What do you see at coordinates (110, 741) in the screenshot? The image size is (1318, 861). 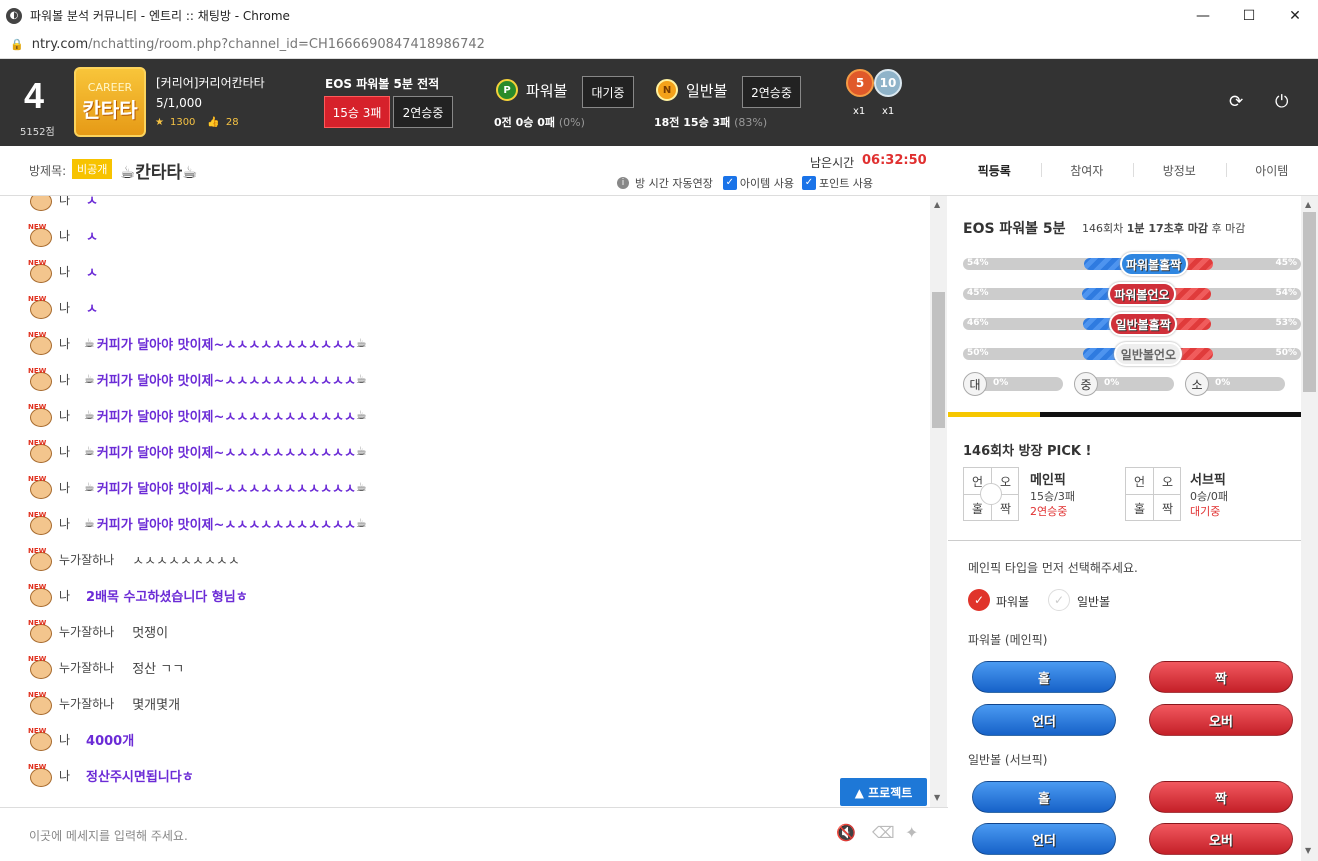 I see `message-text: 4000개` at bounding box center [110, 741].